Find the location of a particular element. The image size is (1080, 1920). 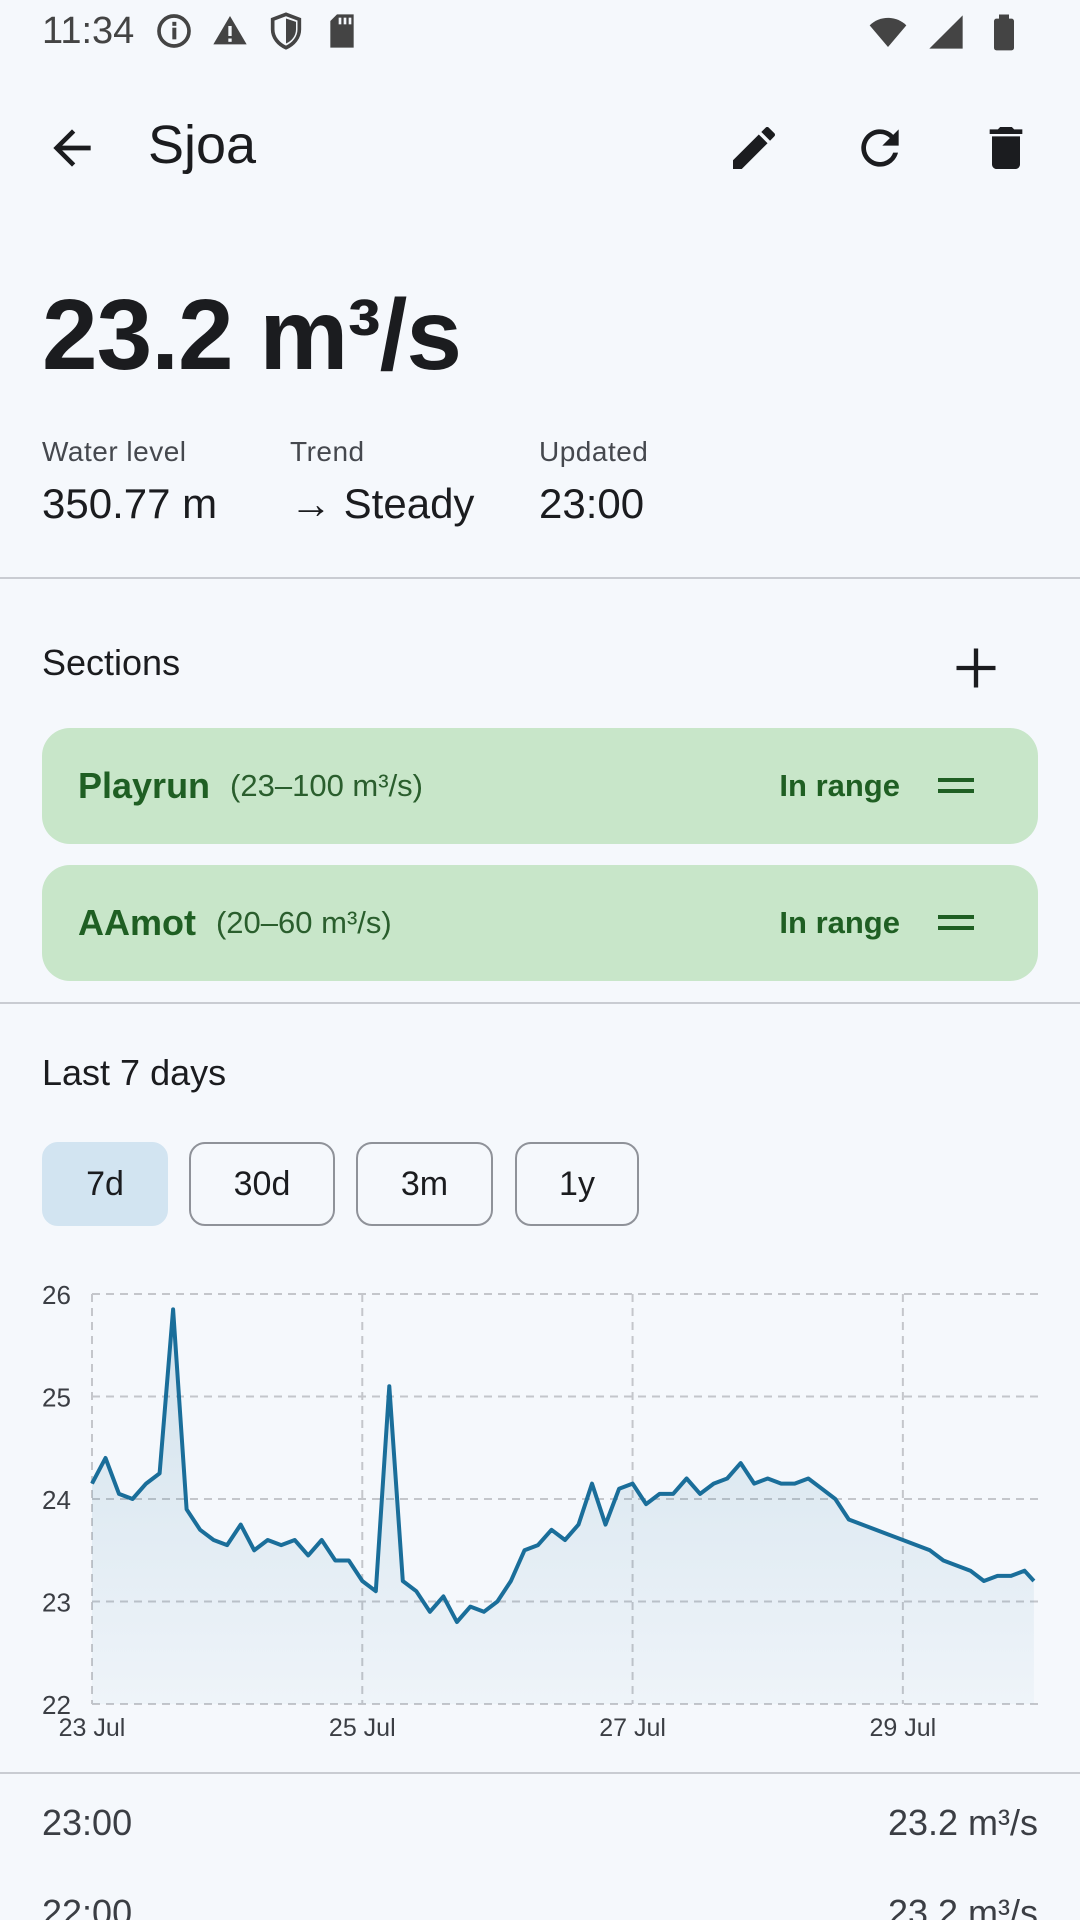

refresh-icon is located at coordinates (880, 148).